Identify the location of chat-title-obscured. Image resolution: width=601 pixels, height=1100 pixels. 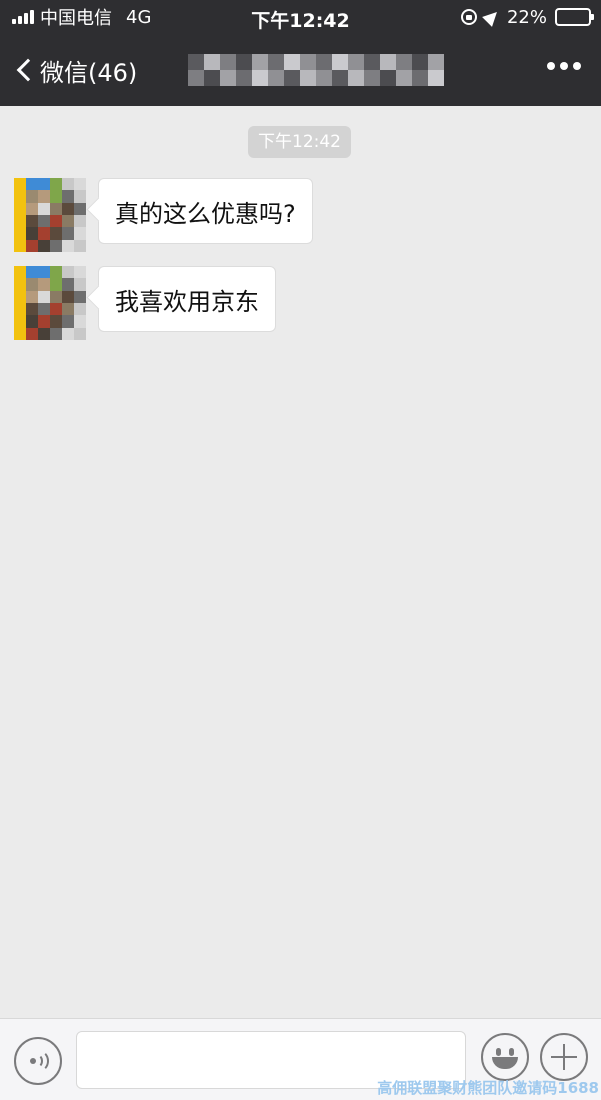
(318, 70).